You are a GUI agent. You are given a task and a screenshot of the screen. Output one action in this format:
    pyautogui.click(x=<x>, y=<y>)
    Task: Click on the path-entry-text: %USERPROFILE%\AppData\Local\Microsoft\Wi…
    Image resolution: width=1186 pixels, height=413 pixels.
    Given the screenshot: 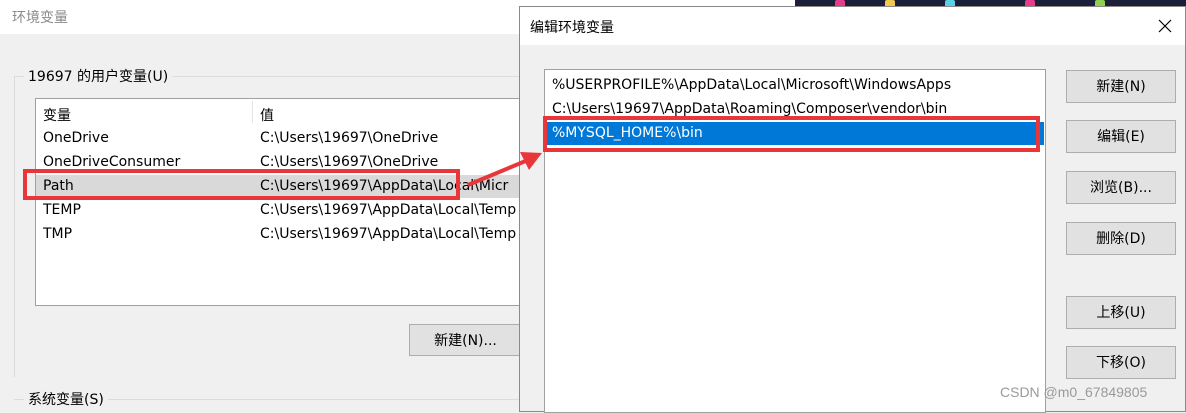 What is the action you would take?
    pyautogui.click(x=752, y=85)
    